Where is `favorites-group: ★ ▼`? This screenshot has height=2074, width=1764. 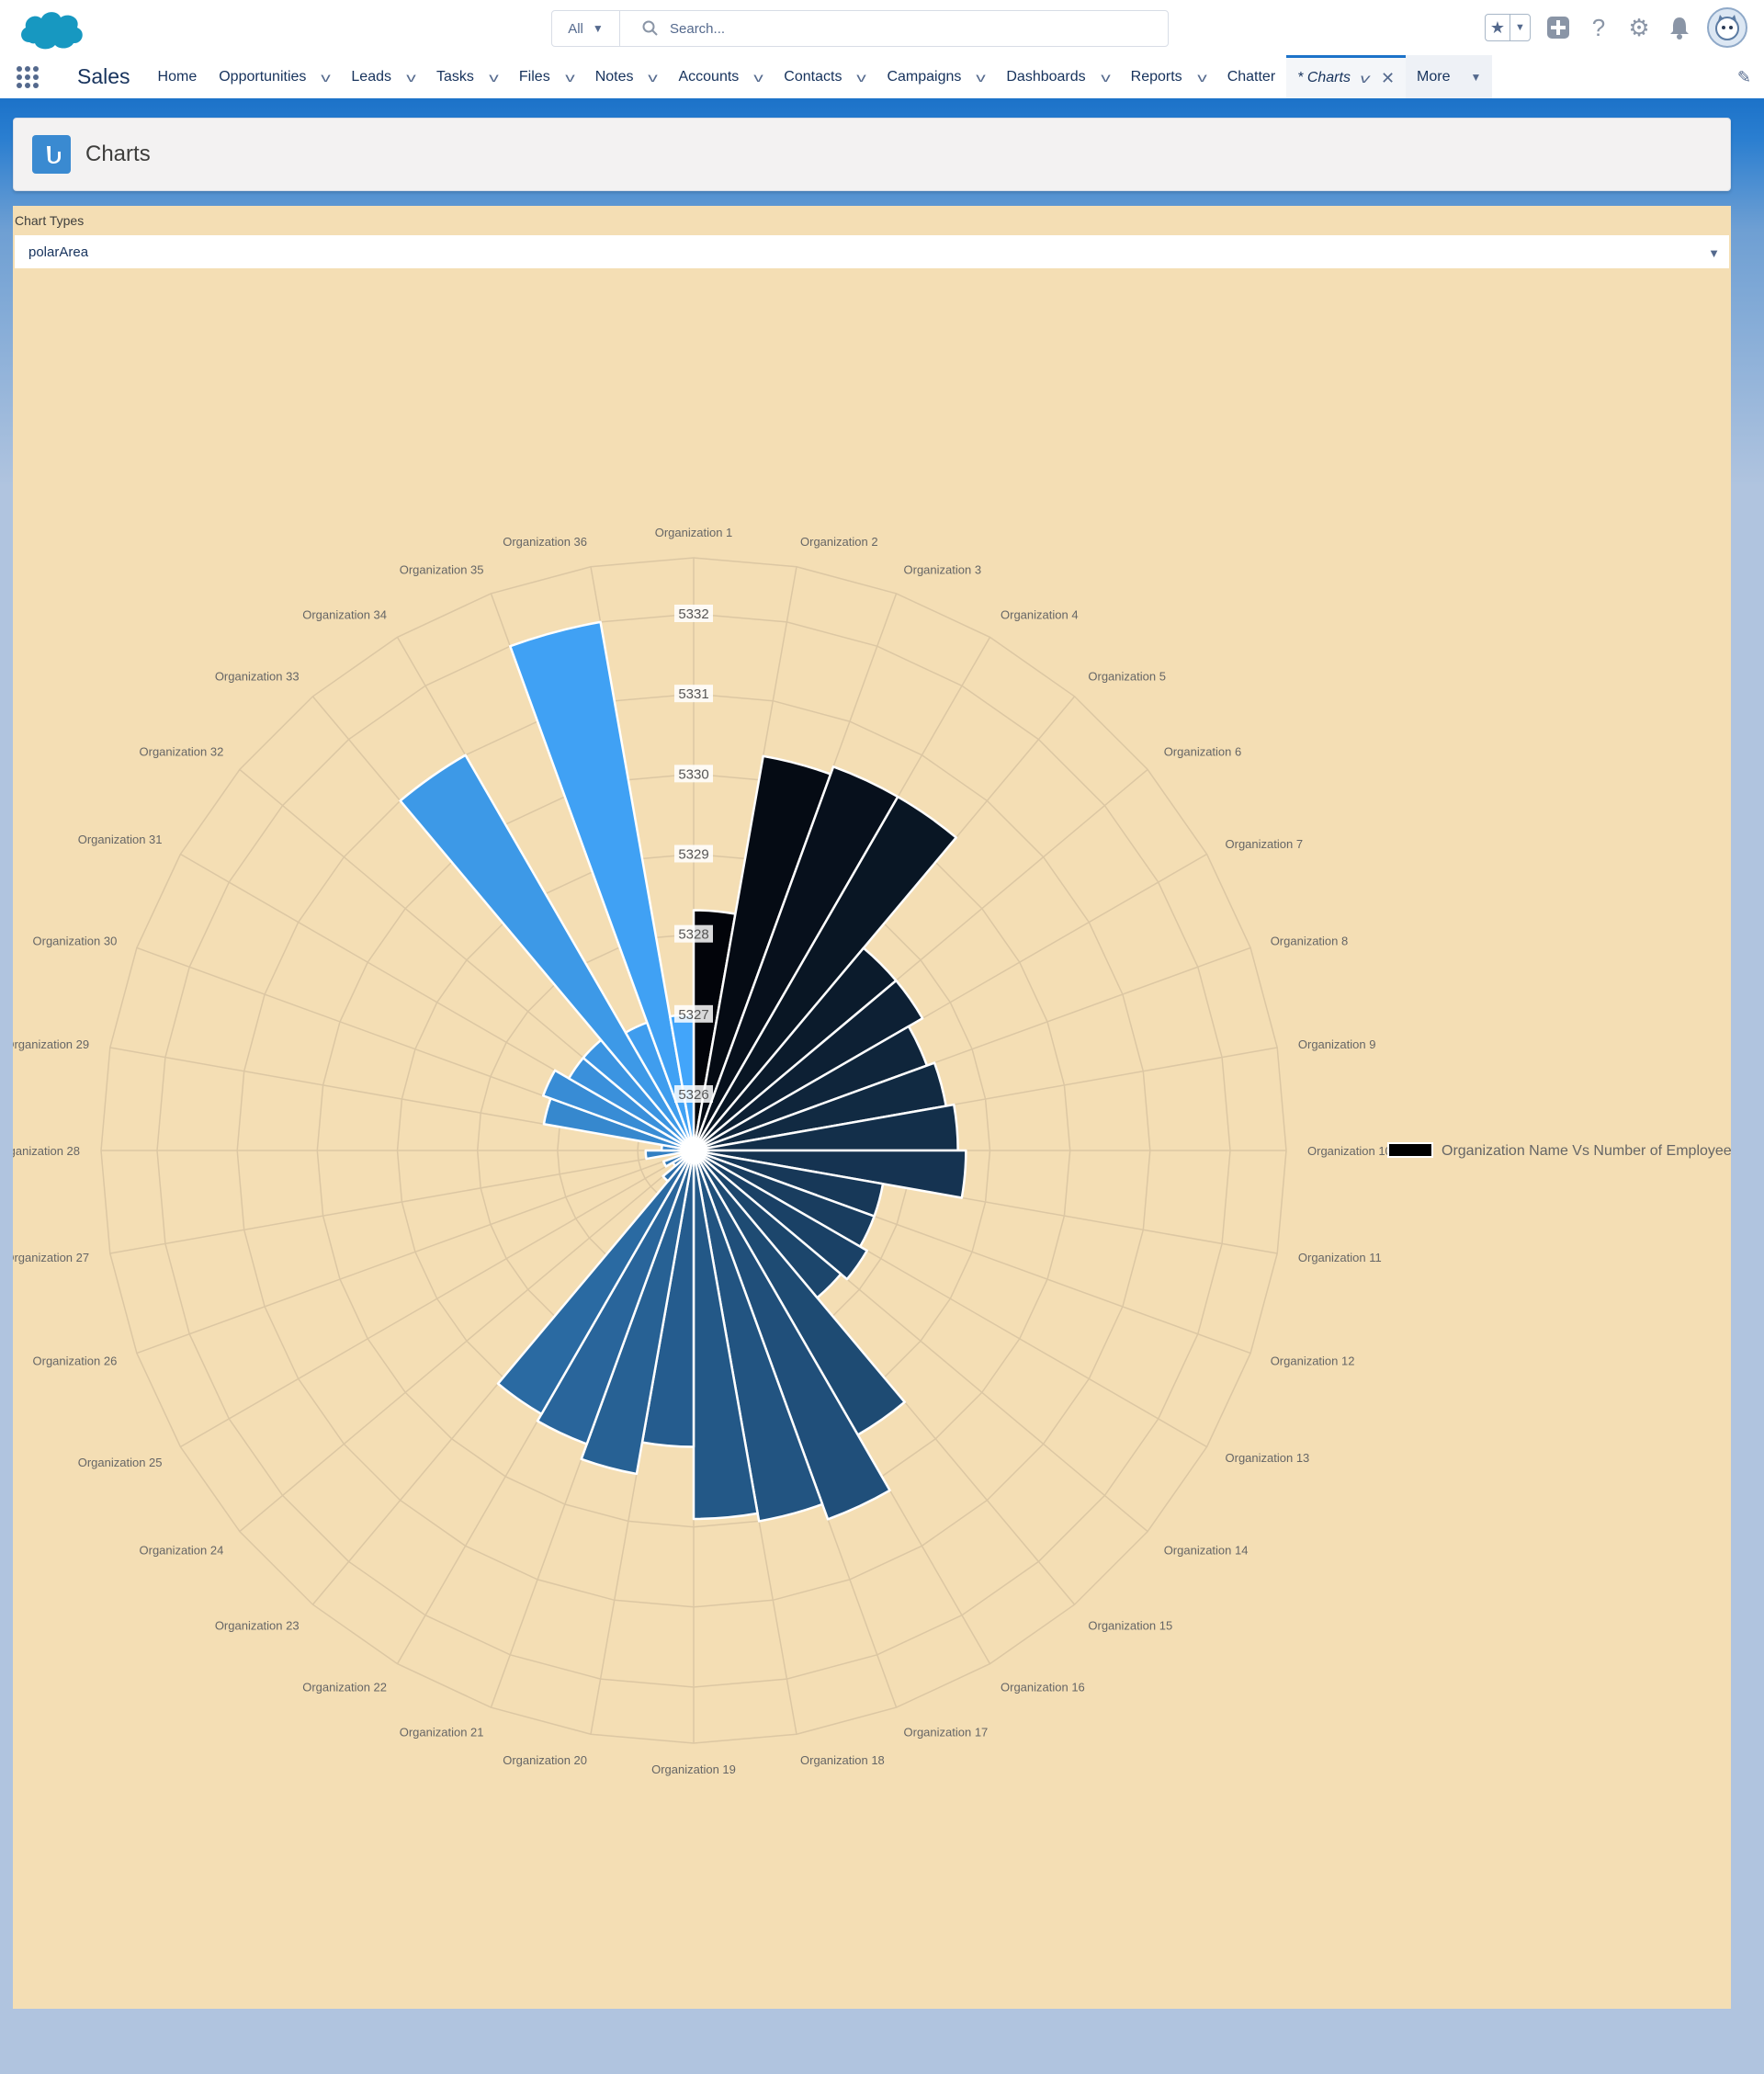 favorites-group: ★ ▼ is located at coordinates (1508, 27).